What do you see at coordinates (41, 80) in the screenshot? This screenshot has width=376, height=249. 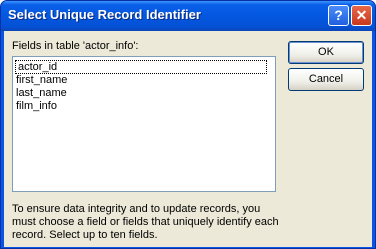 I see `list-item-first-name: first_name` at bounding box center [41, 80].